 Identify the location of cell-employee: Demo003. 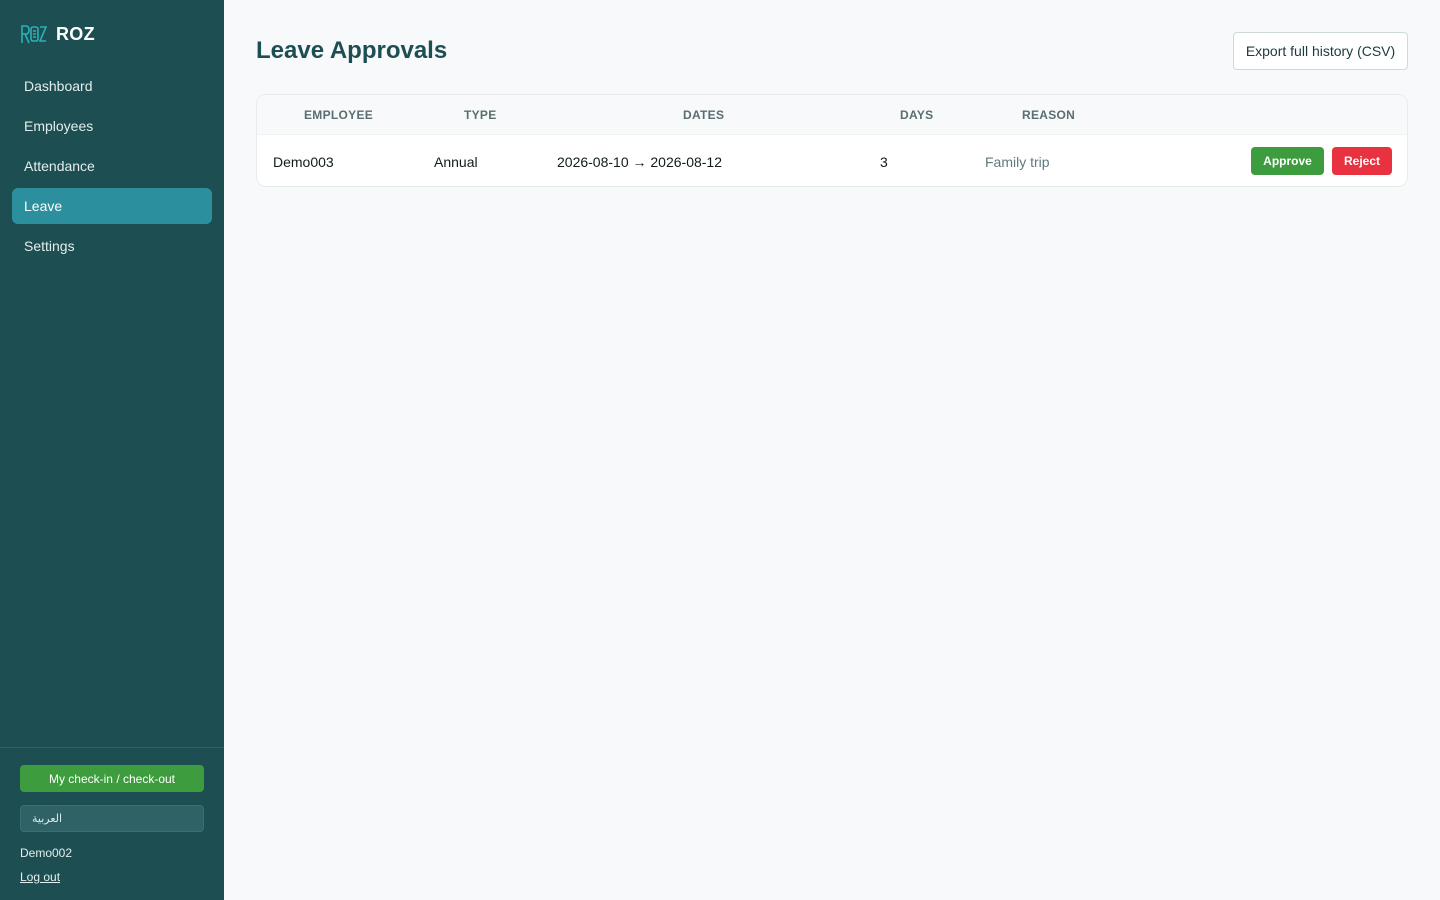
(303, 162).